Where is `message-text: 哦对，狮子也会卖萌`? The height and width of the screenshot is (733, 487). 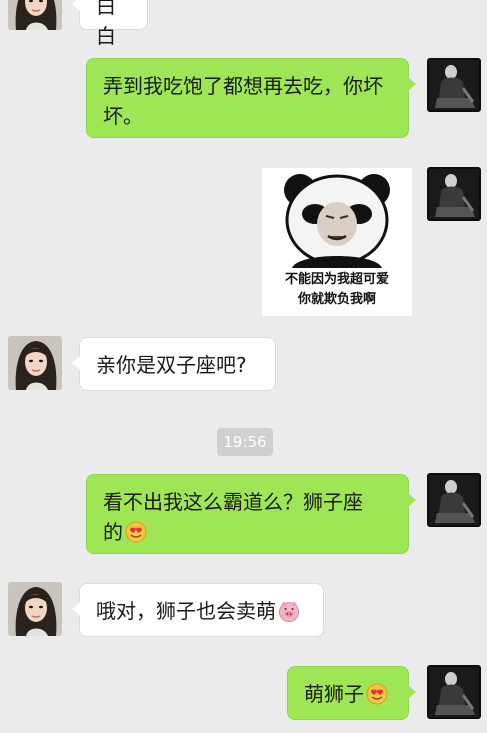
message-text: 哦对，狮子也会卖萌 is located at coordinates (186, 611).